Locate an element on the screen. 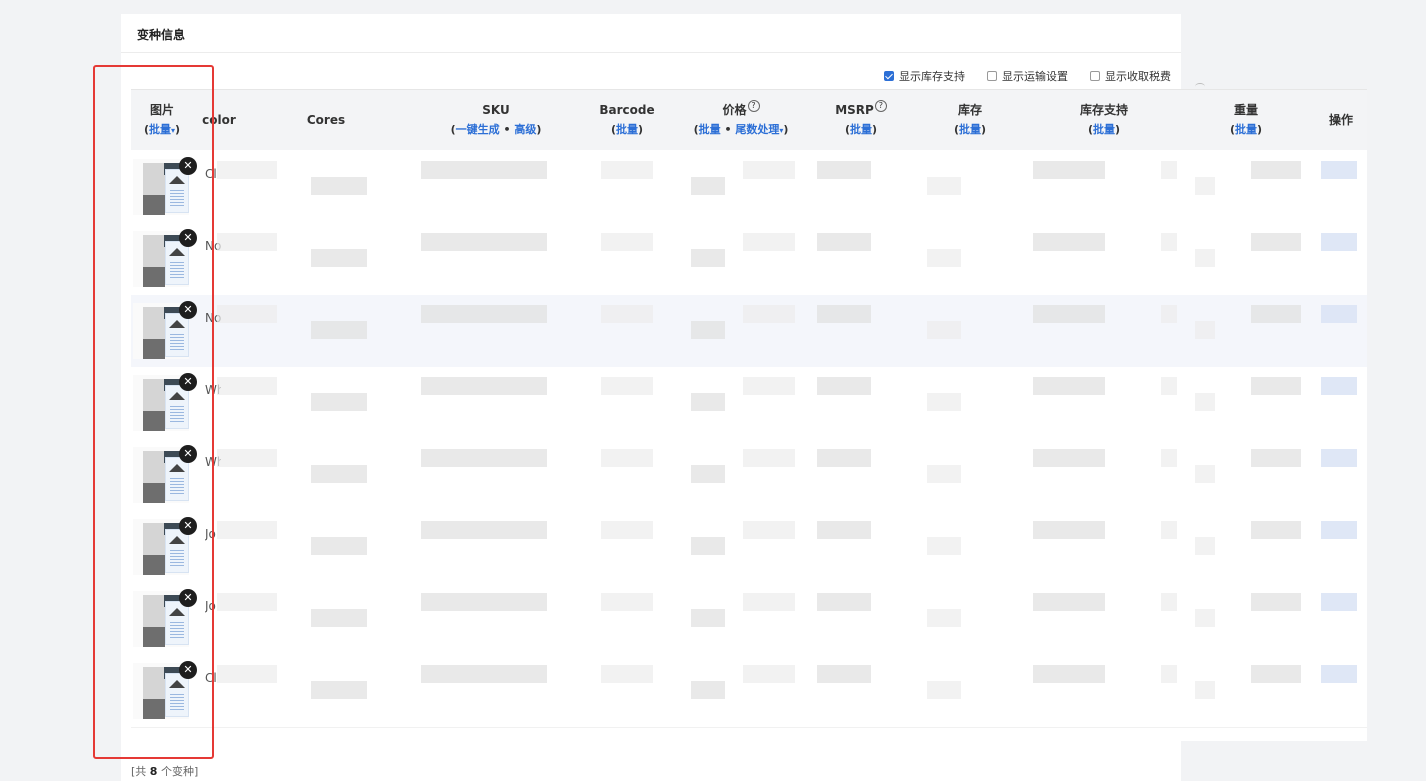 This screenshot has height=781, width=1426. table-row: ✕No G is located at coordinates (749, 259).